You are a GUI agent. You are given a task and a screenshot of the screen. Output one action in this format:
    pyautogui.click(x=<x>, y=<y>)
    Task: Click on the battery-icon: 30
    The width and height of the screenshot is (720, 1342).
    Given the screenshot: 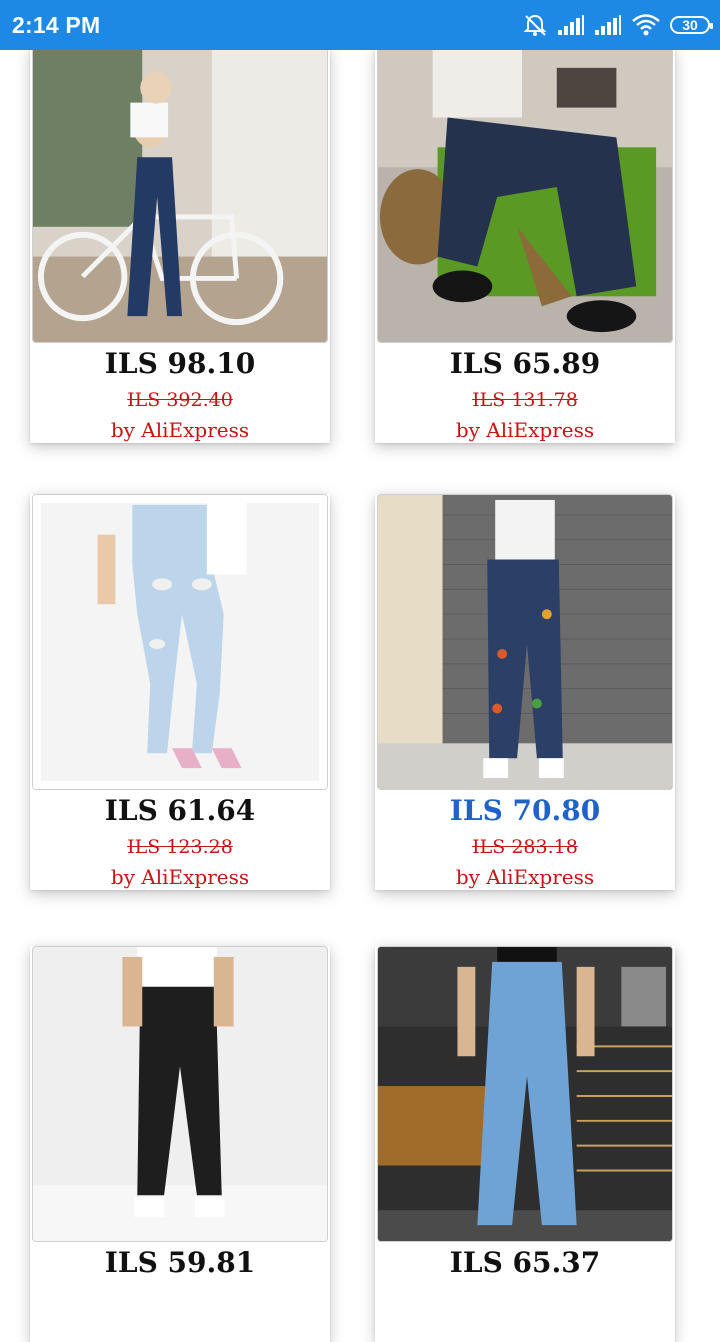 What is the action you would take?
    pyautogui.click(x=691, y=25)
    